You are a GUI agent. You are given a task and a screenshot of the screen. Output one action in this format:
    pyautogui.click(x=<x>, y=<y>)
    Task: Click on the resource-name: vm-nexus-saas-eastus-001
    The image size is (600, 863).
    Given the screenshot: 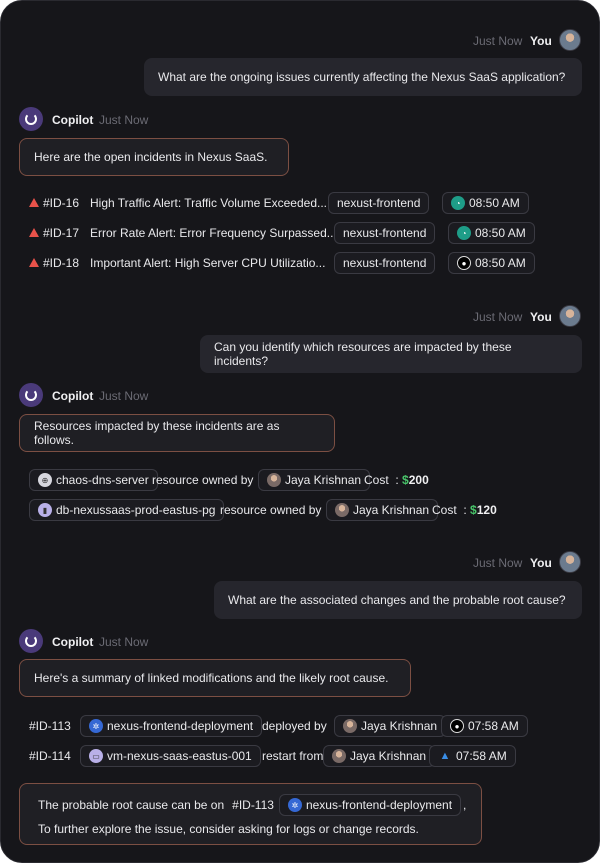 What is the action you would take?
    pyautogui.click(x=179, y=756)
    